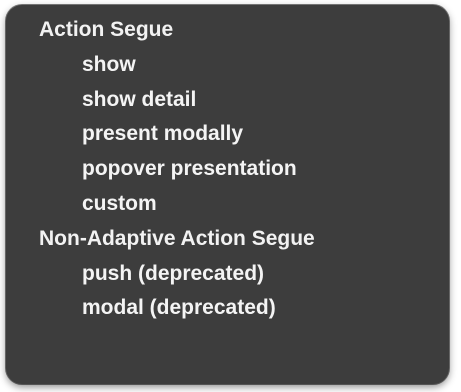 The width and height of the screenshot is (461, 392). Describe the element at coordinates (177, 238) in the screenshot. I see `section-header-non-adaptive-action-segue: Non-Adaptive Action Segue` at that location.